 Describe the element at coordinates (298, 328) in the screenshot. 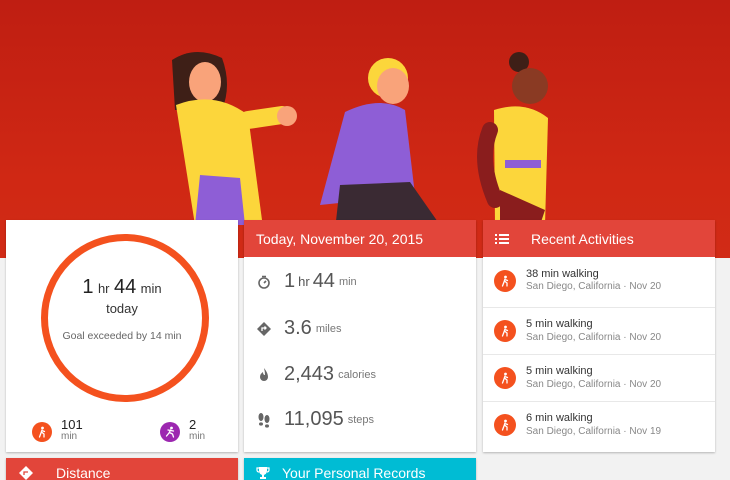

I see `distance-value: 3.6` at that location.